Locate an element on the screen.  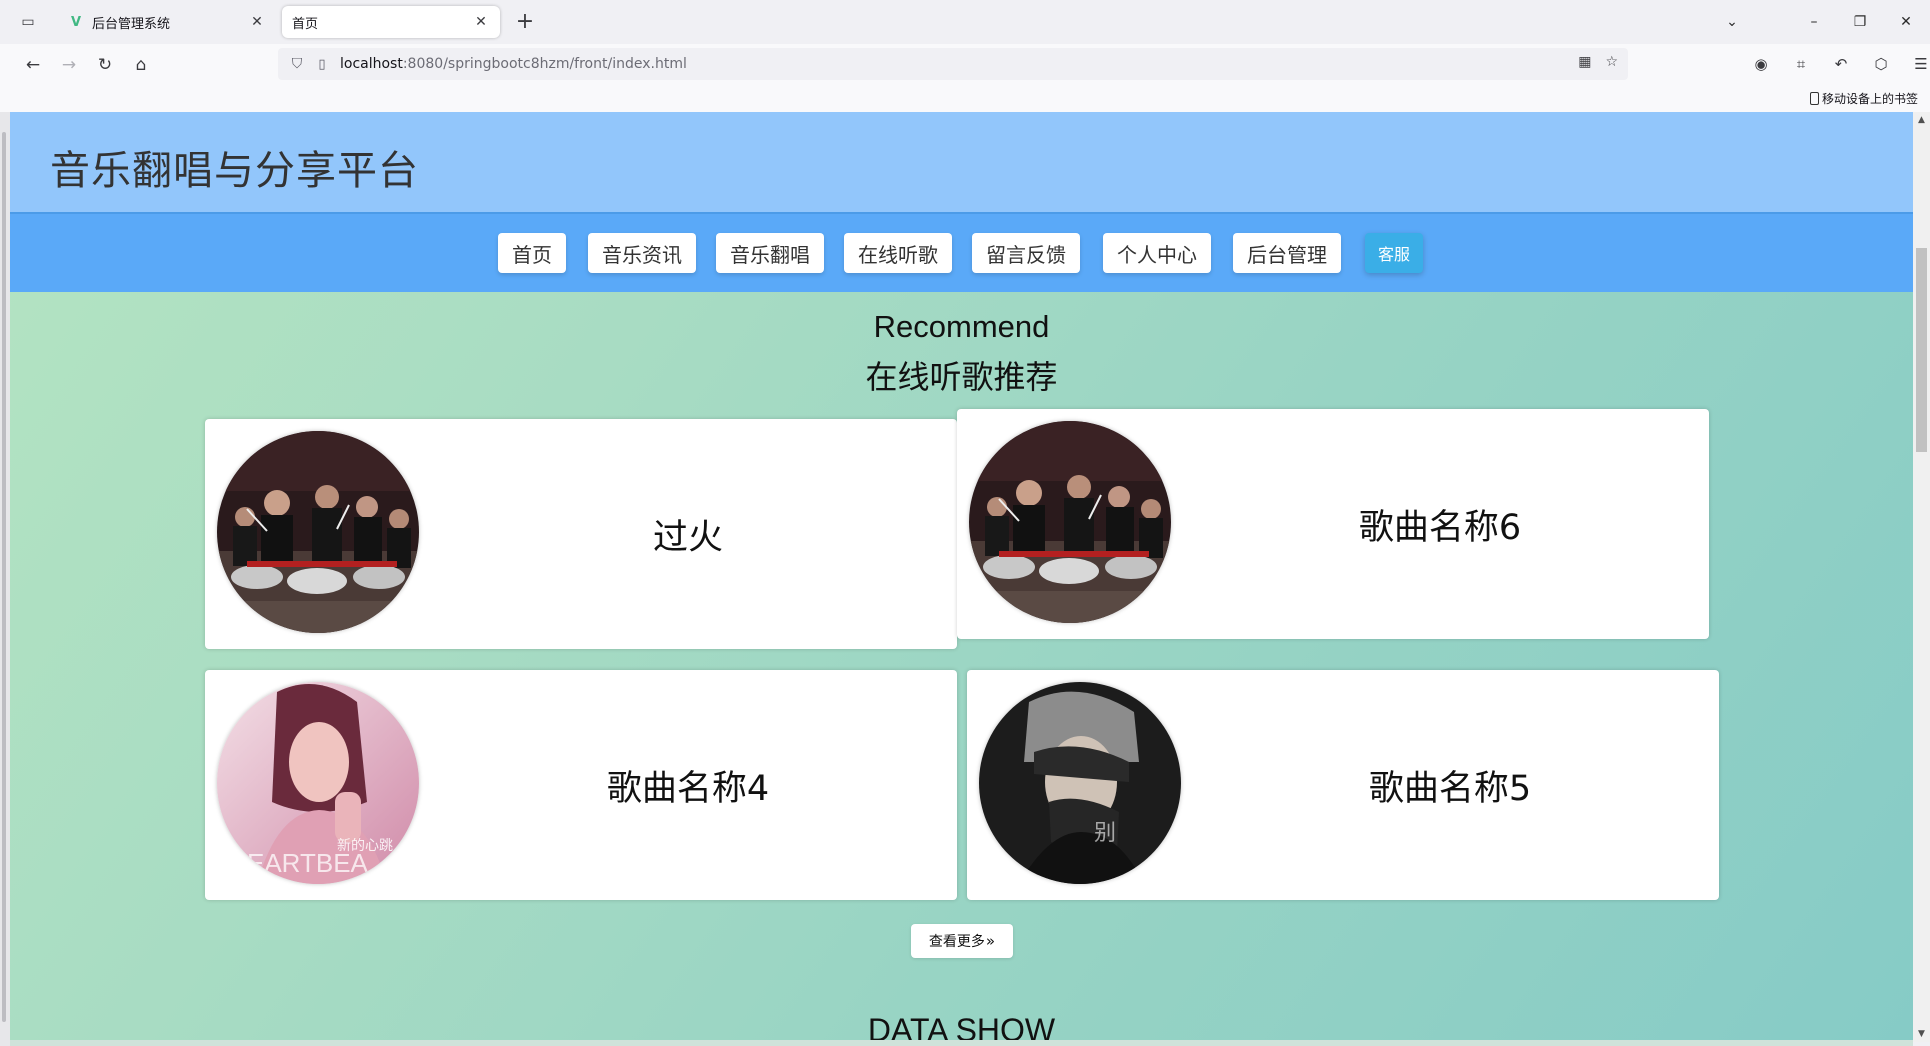
view-more-label: 查看更多 is located at coordinates (956, 942).